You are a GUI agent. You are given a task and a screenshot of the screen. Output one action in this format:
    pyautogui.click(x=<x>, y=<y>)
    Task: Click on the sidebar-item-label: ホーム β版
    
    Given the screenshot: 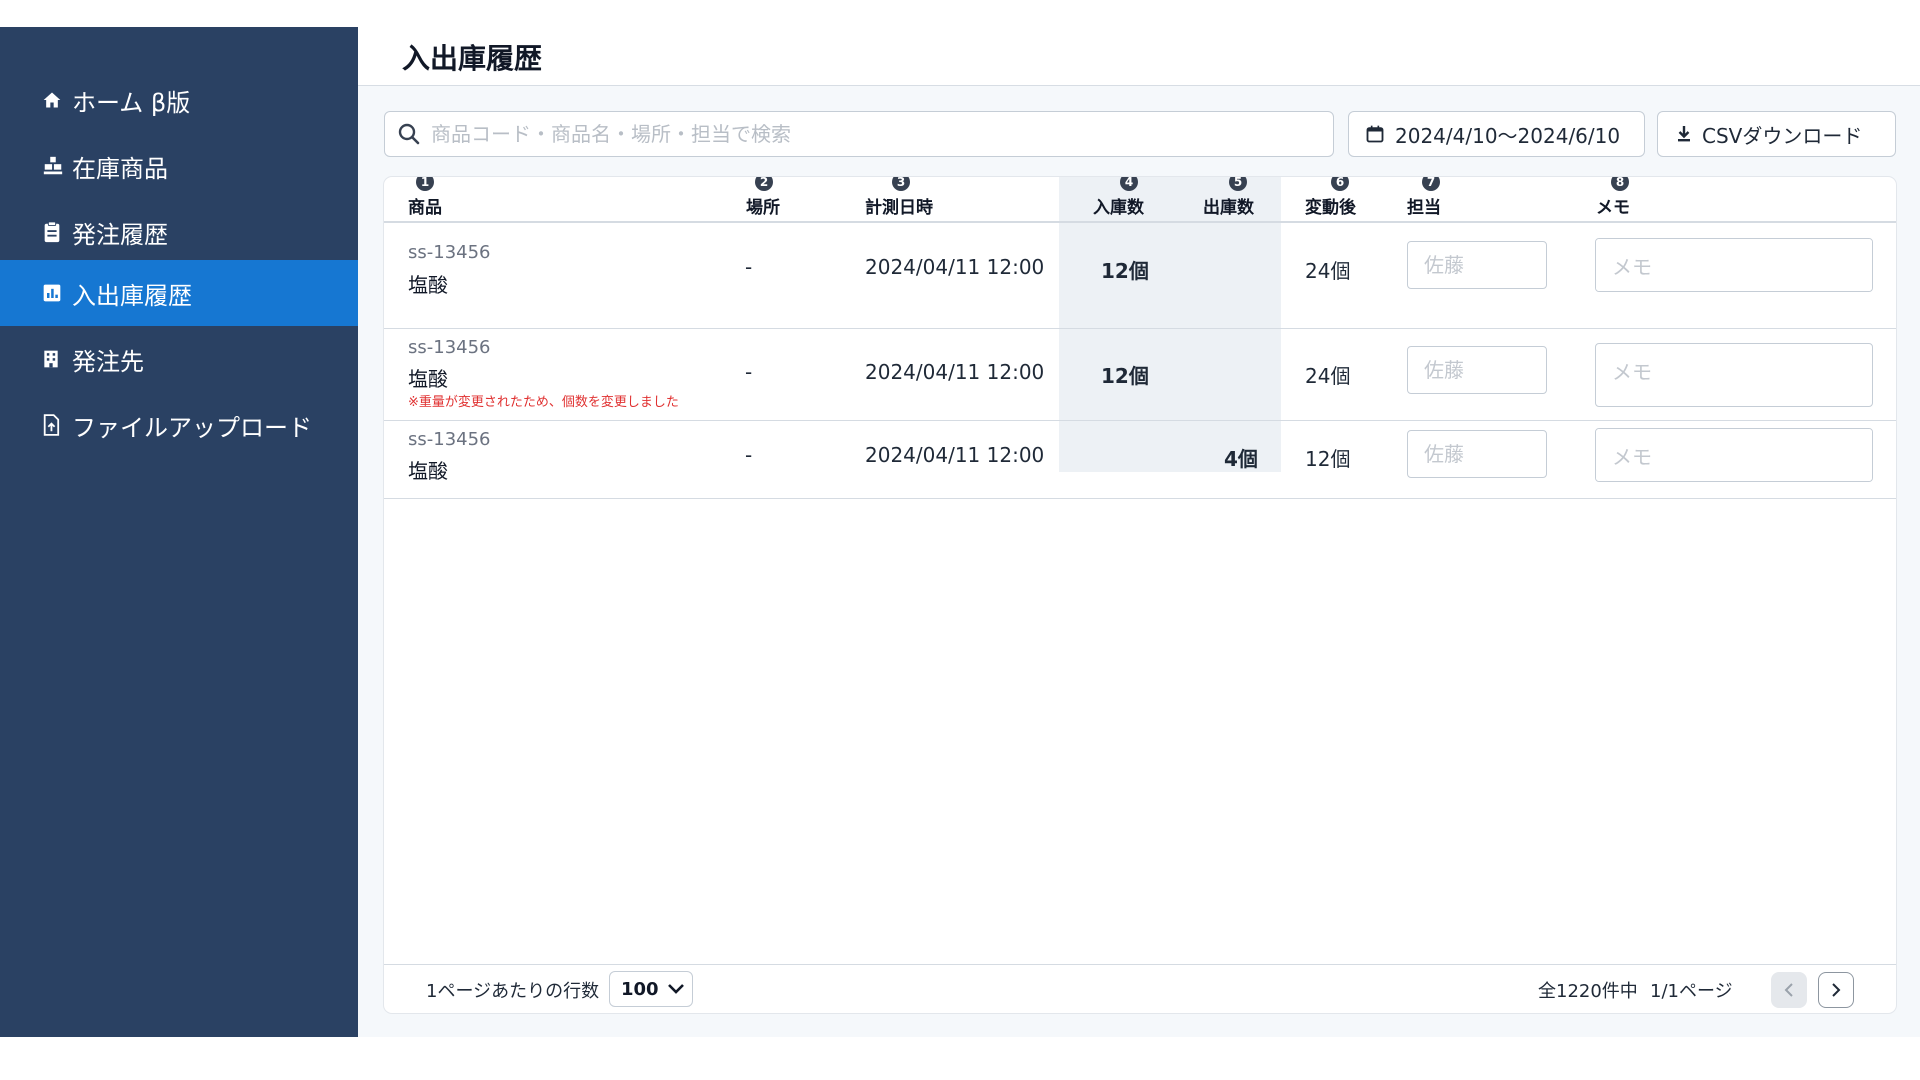 What is the action you would take?
    pyautogui.click(x=131, y=102)
    